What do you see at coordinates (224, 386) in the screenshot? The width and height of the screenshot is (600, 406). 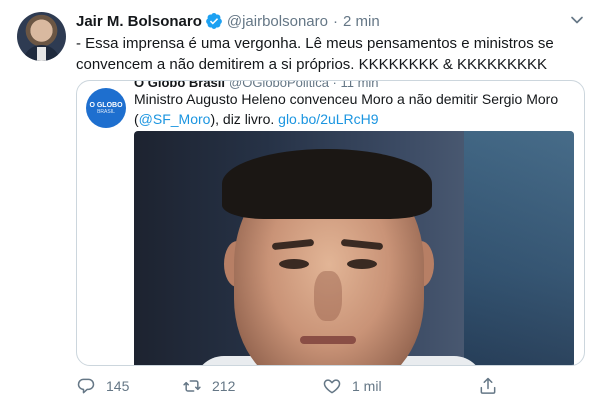 I see `retweet-count: 212` at bounding box center [224, 386].